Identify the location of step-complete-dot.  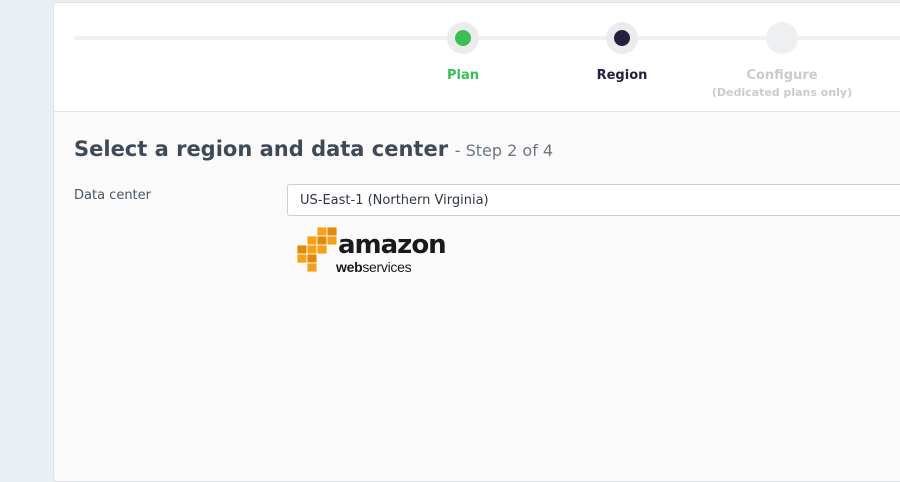
(463, 38).